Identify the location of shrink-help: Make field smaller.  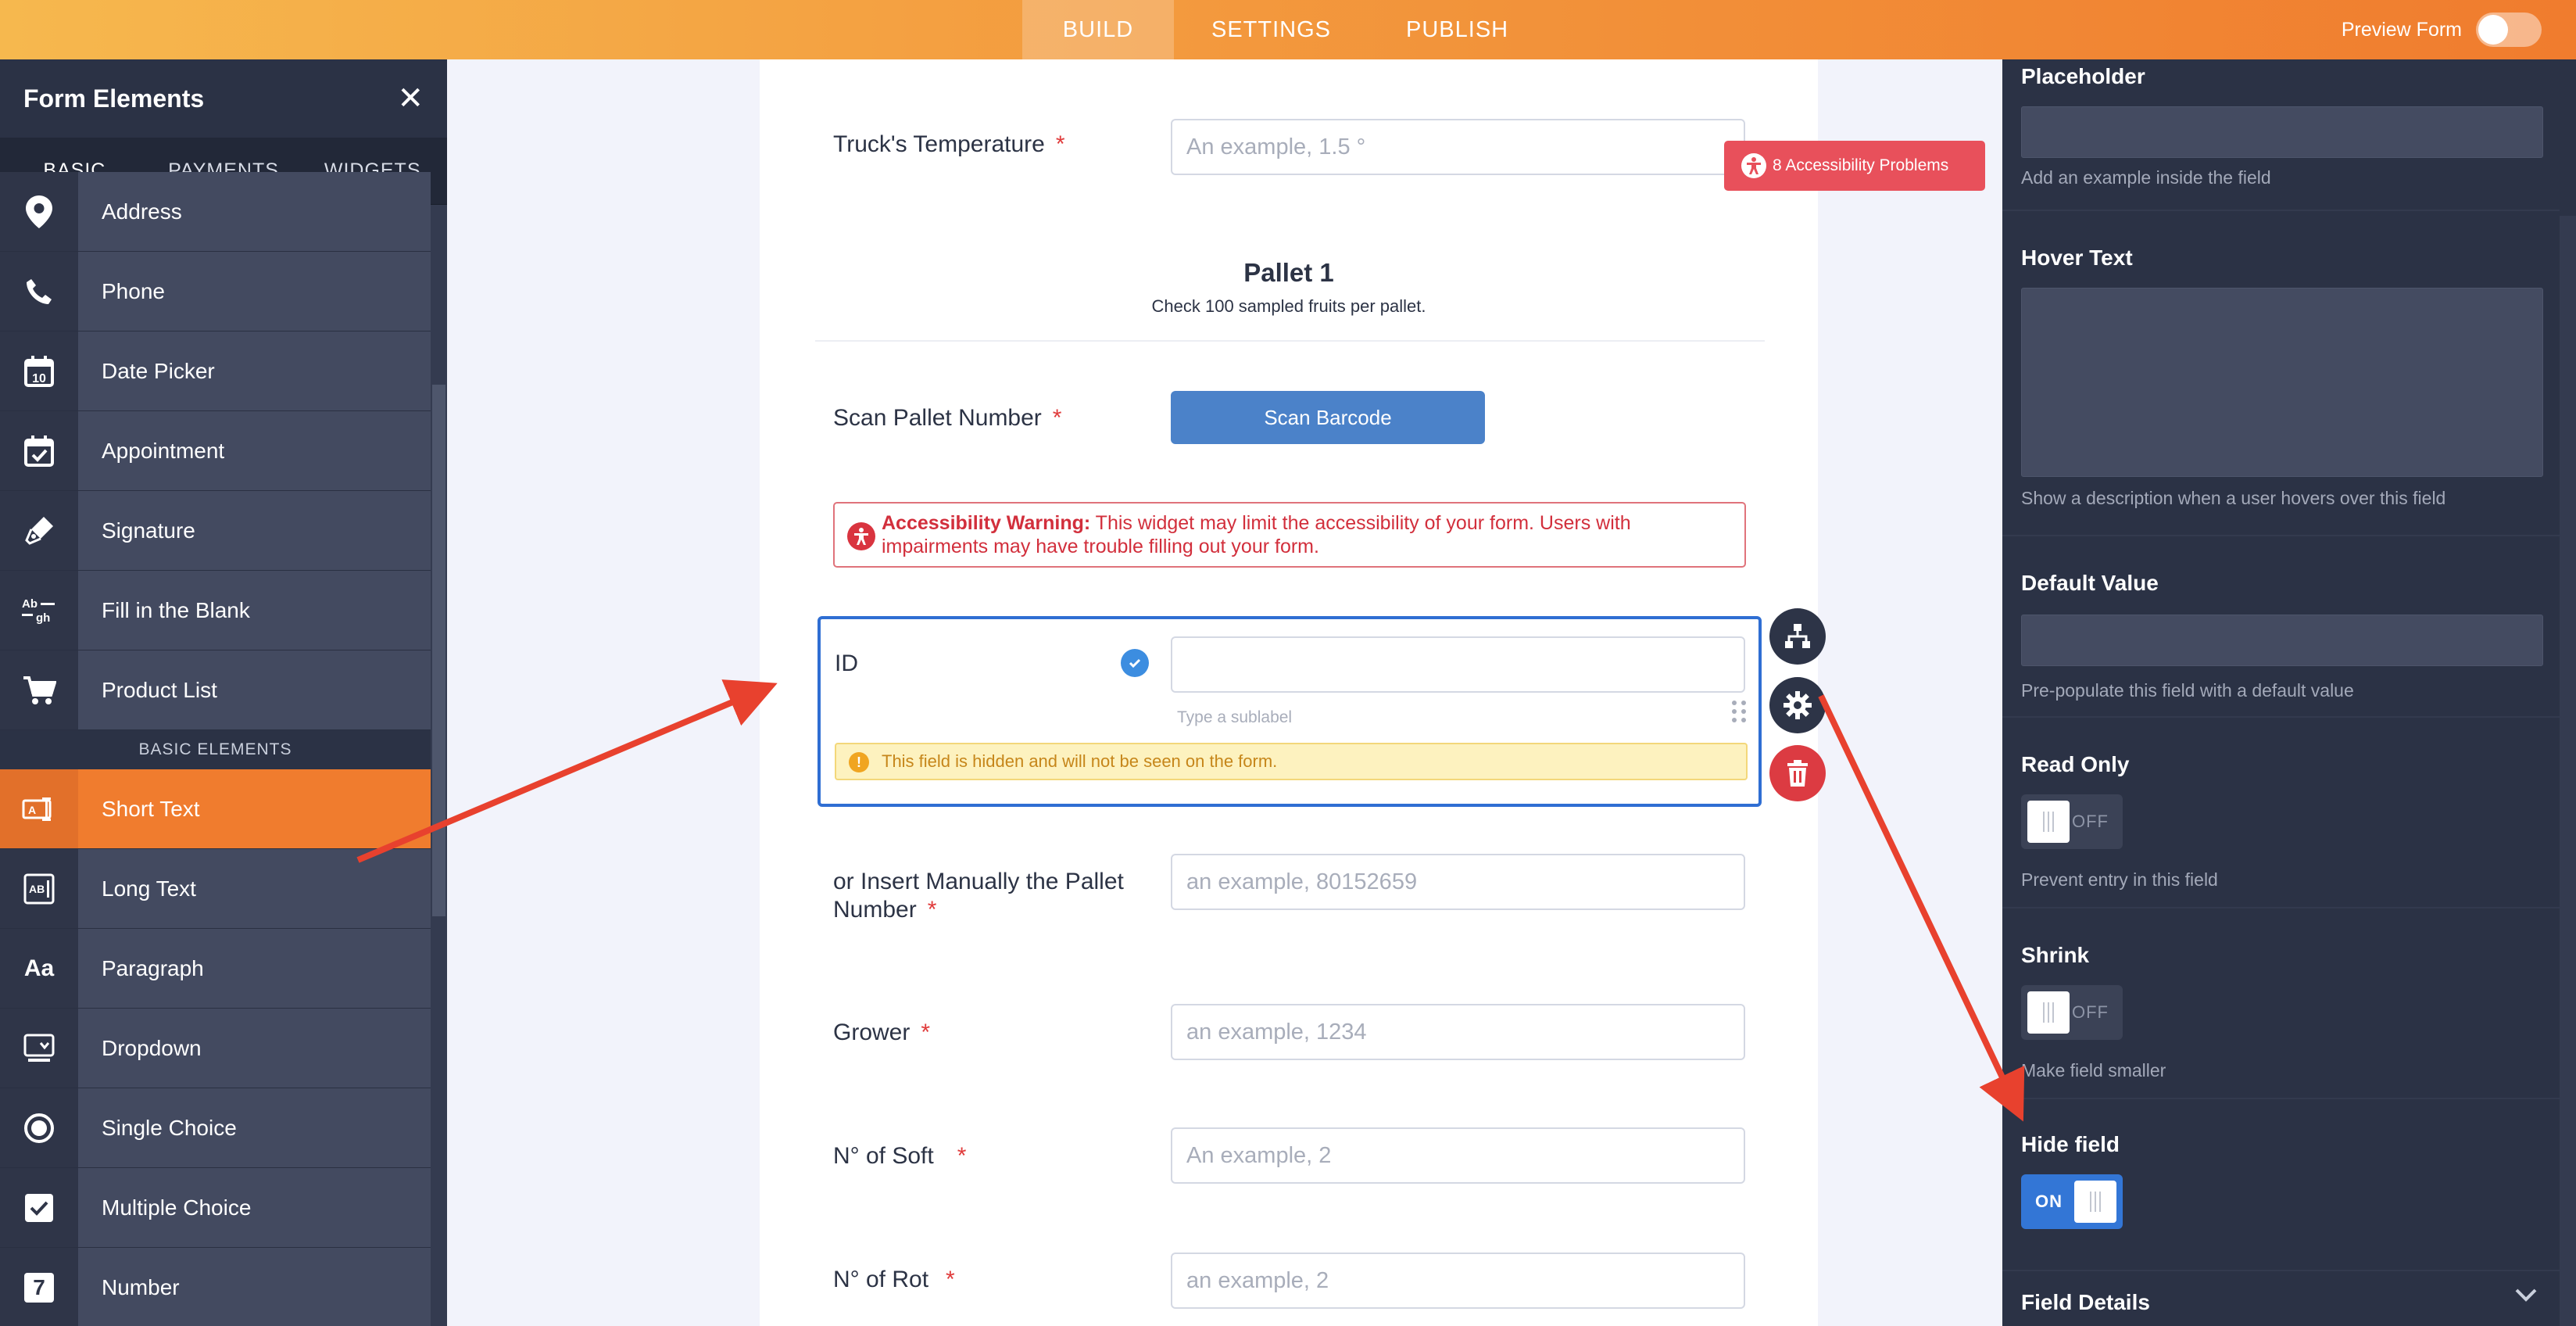
(2093, 1070).